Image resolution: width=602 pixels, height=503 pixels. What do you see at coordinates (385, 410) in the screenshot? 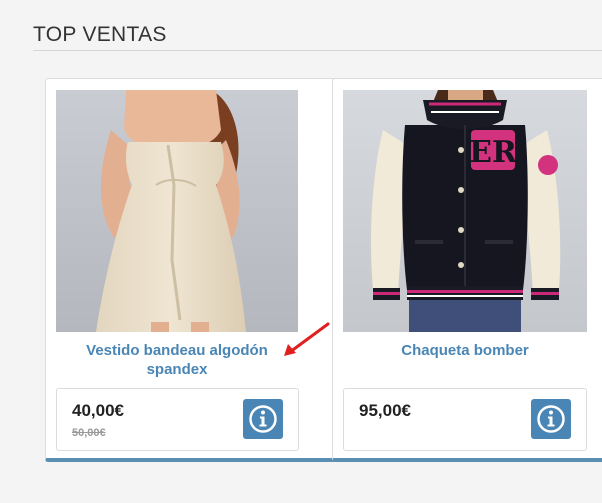
I see `product-price: 95,00€` at bounding box center [385, 410].